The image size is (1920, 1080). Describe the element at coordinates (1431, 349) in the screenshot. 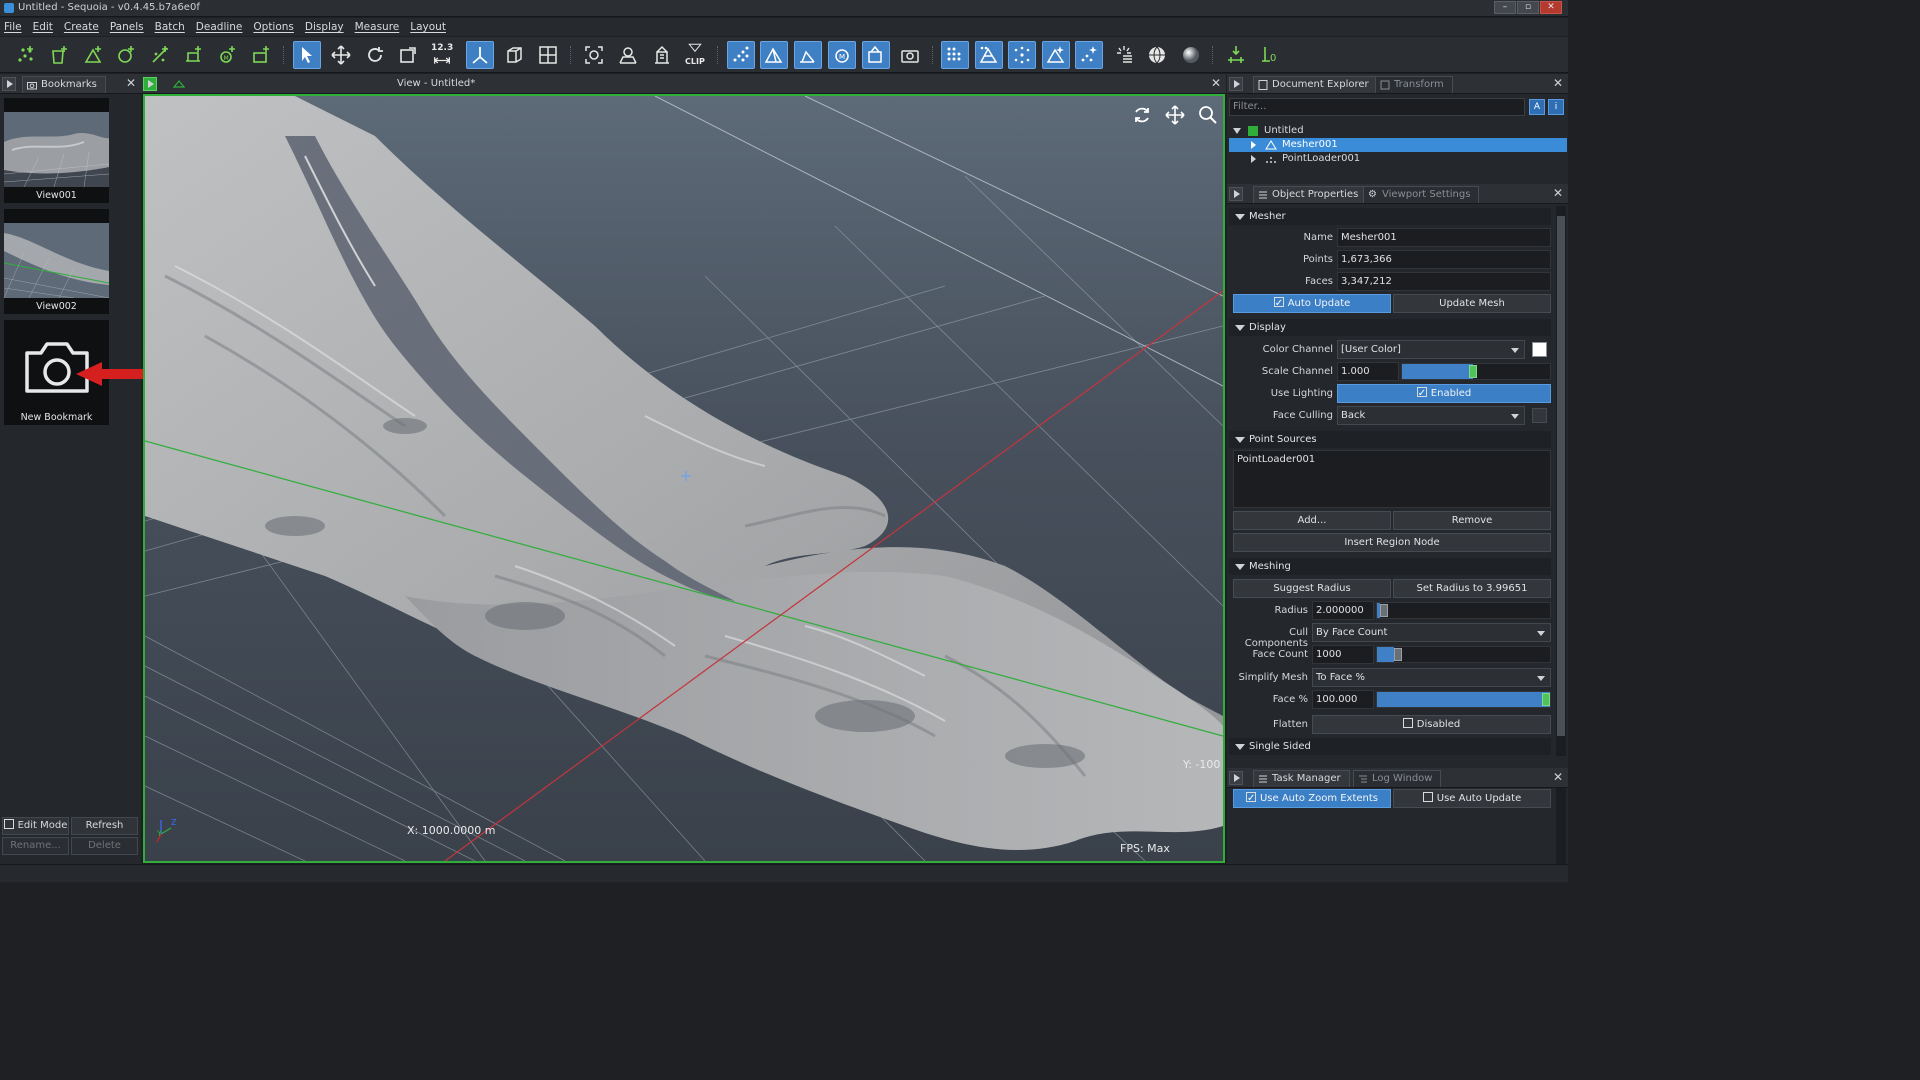

I see `color-channel-dropdown: [User Color]` at that location.